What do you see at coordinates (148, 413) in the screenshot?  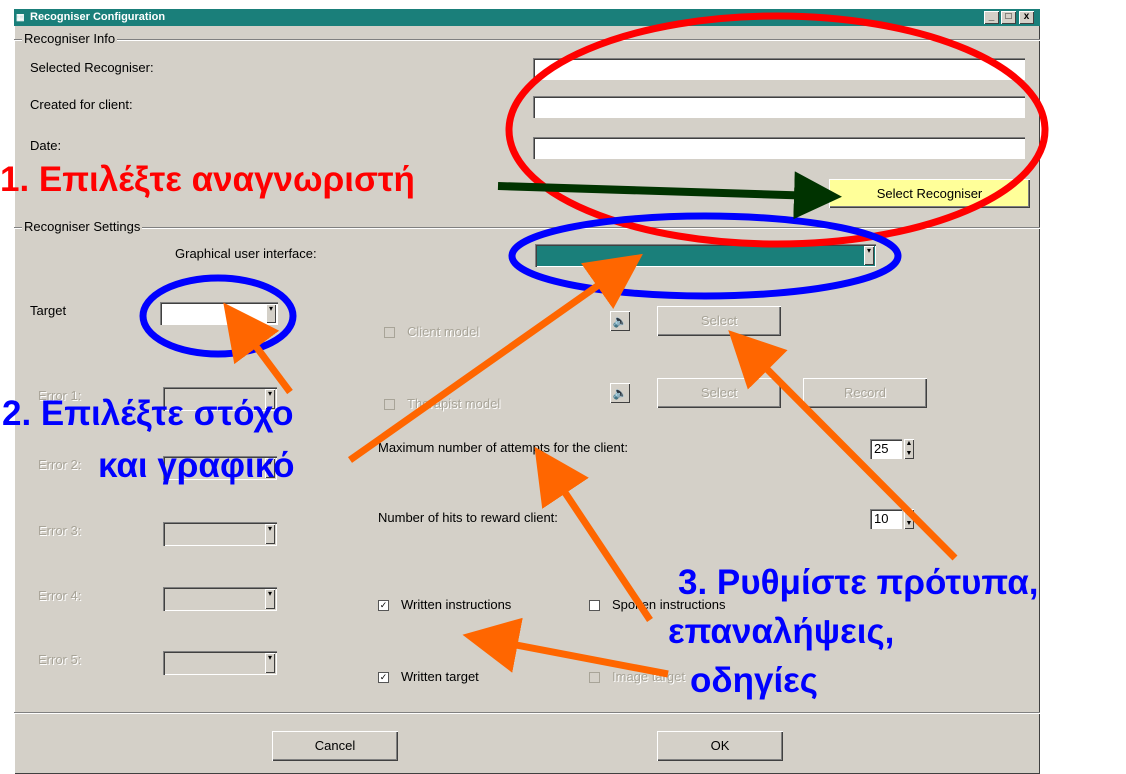 I see `annotation-step2-line1: 2. Επιλέξτε στόχο` at bounding box center [148, 413].